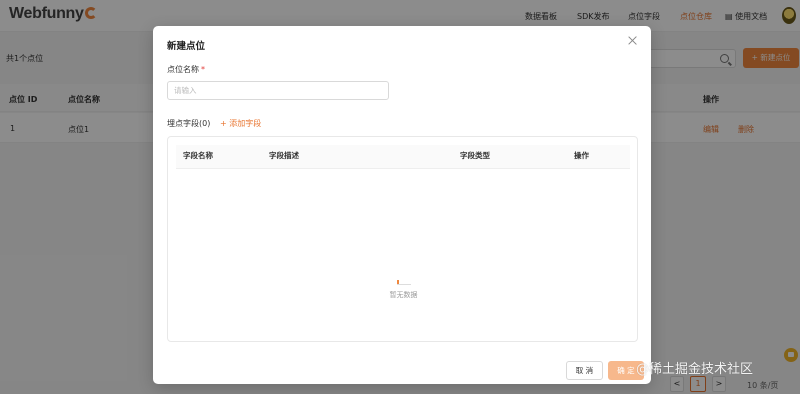  I want to click on field-column-name: 字段名称, so click(198, 155).